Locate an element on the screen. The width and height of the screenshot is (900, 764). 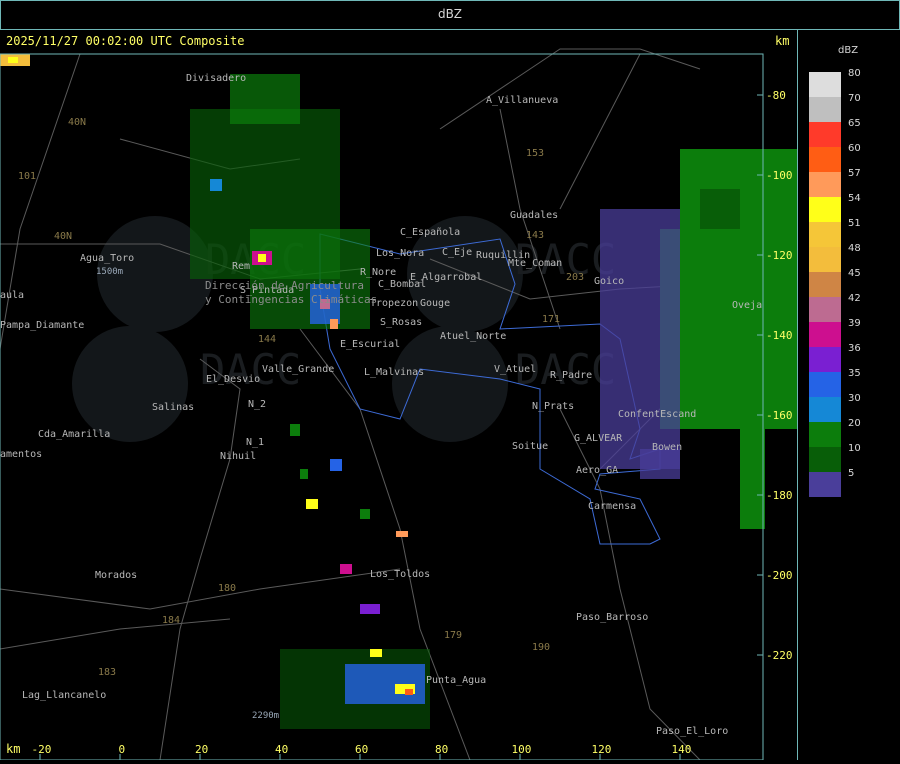
place-label: G_ALVEAR is located at coordinates (598, 438).